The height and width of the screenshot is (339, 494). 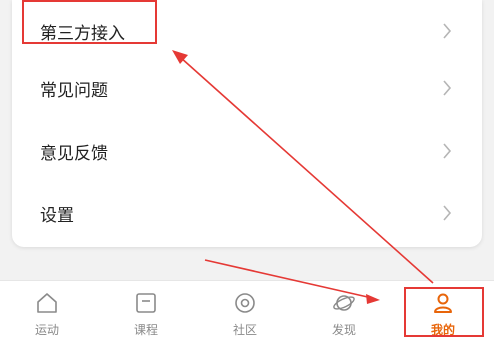 I want to click on annotation-arrow-right, so click(x=288, y=279).